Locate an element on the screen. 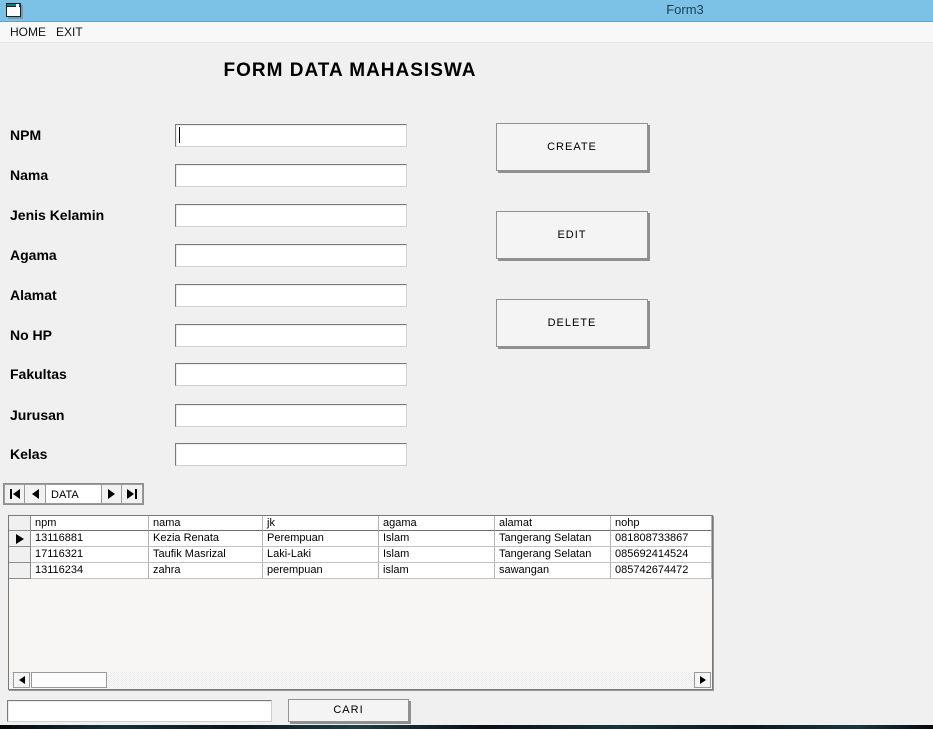 This screenshot has height=729, width=933. grid-header-jk: jk is located at coordinates (321, 523).